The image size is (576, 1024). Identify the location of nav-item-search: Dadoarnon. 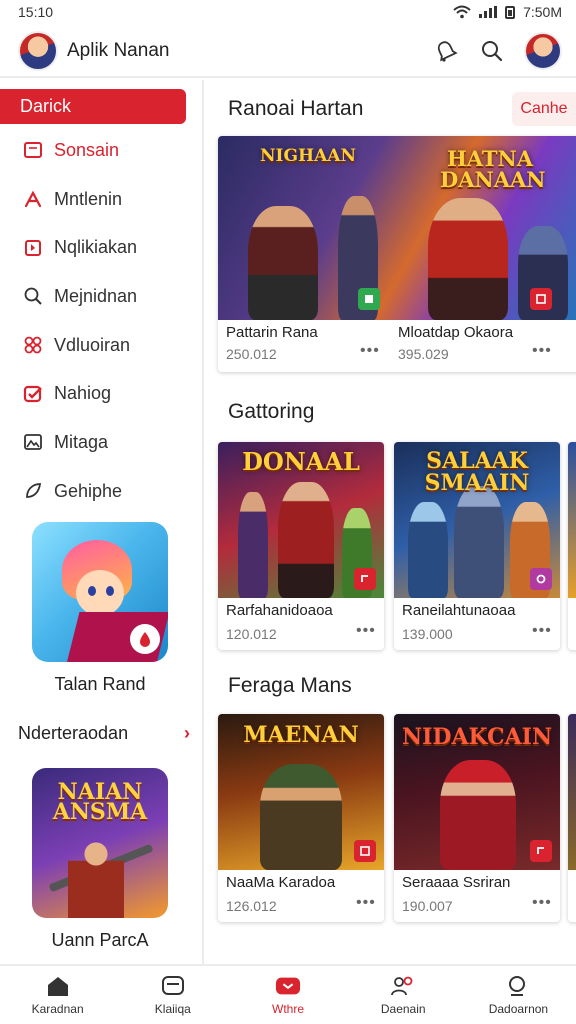
(518, 995).